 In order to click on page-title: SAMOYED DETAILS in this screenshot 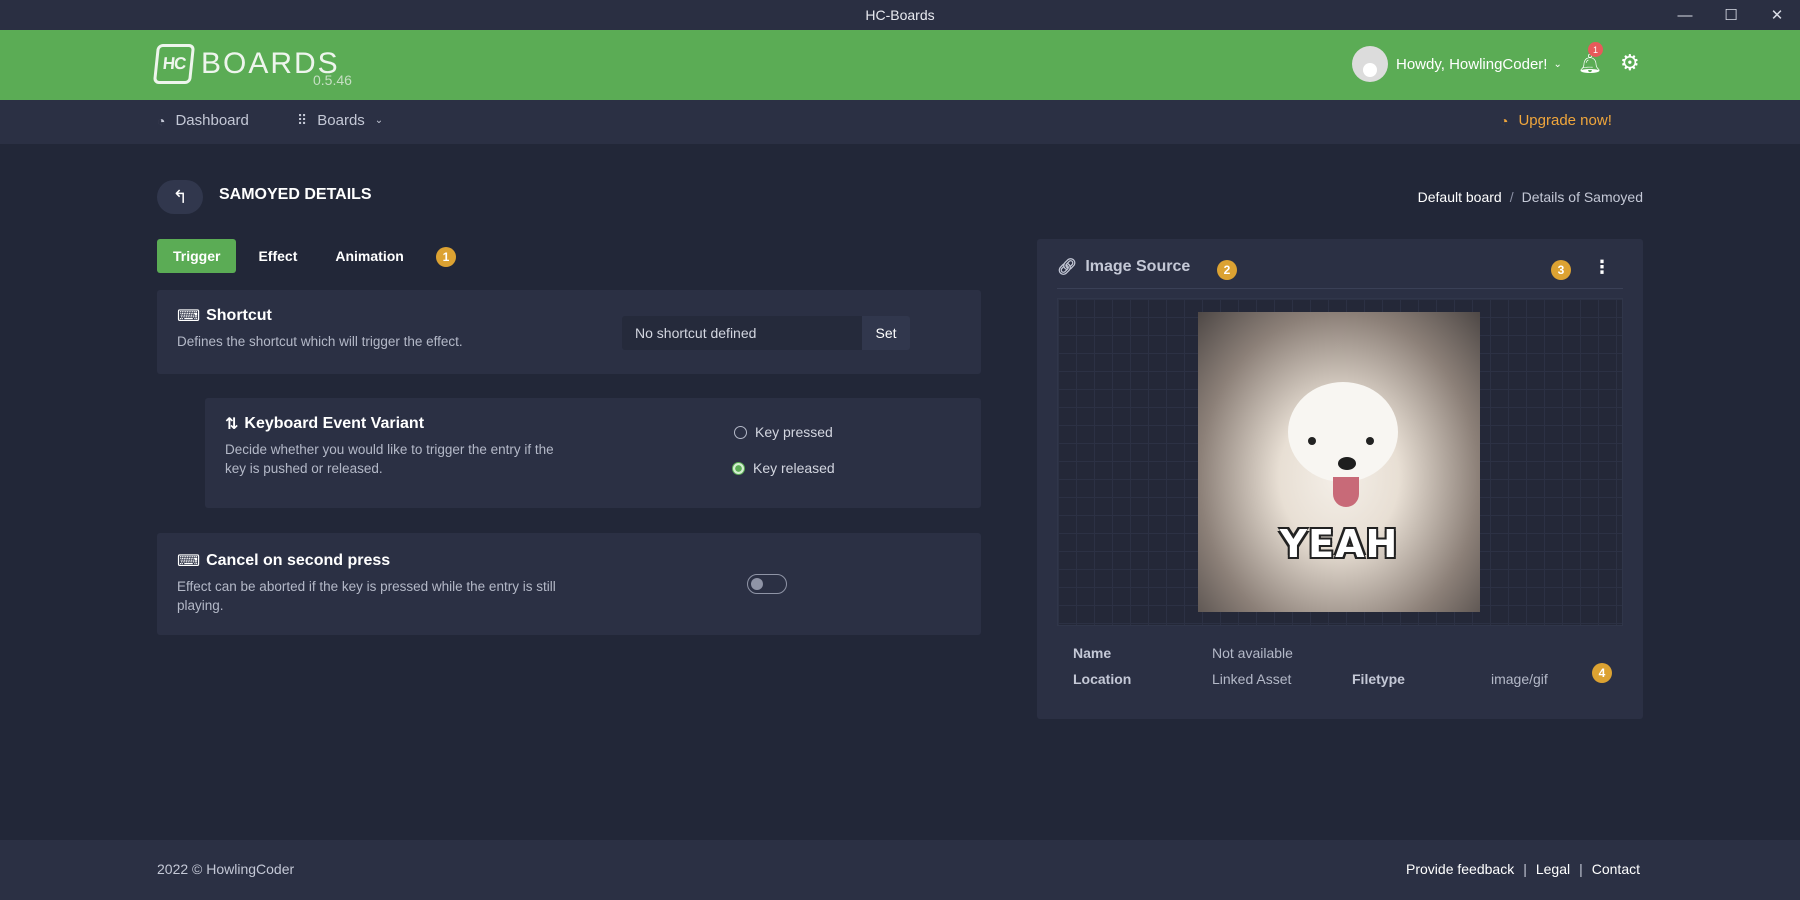, I will do `click(295, 194)`.